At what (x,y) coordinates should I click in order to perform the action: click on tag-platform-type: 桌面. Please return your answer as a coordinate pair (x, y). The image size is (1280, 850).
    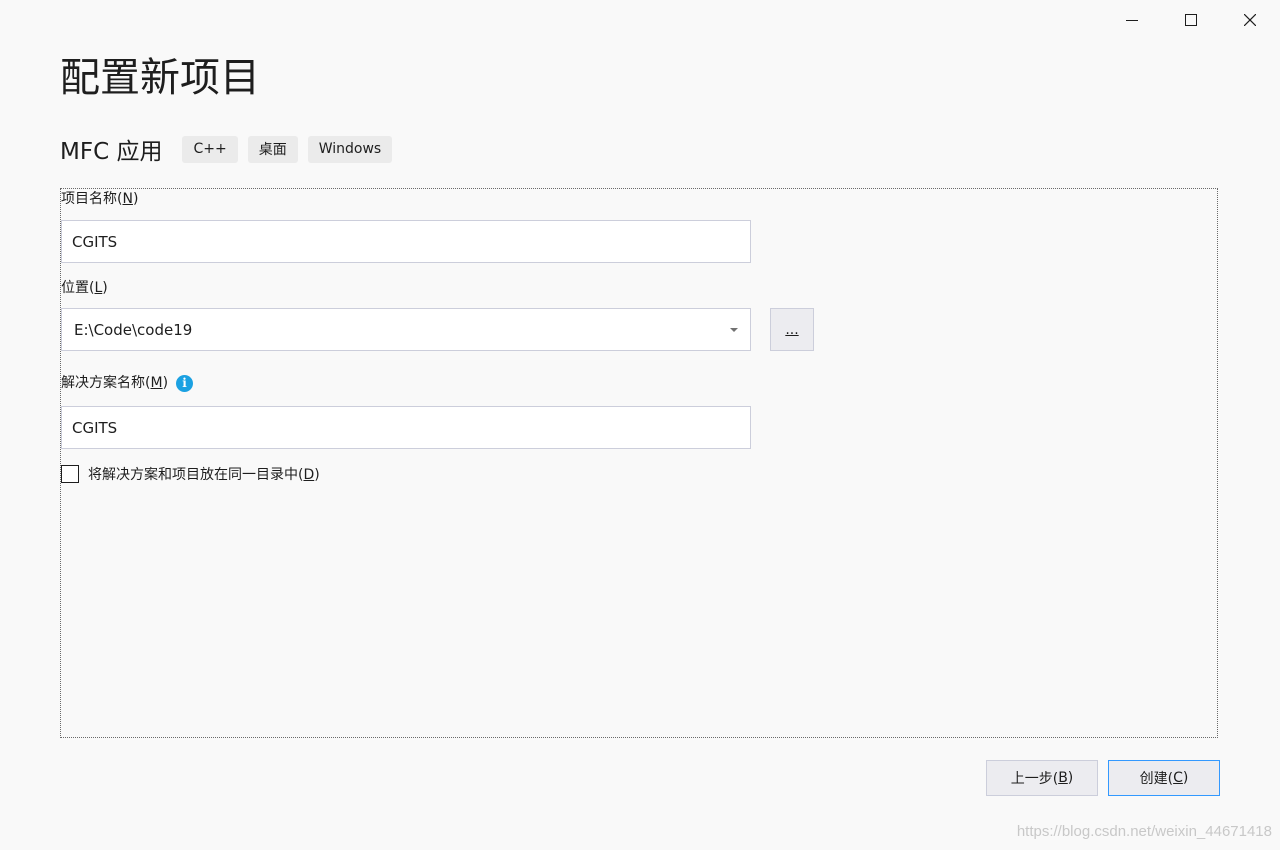
    Looking at the image, I should click on (272, 149).